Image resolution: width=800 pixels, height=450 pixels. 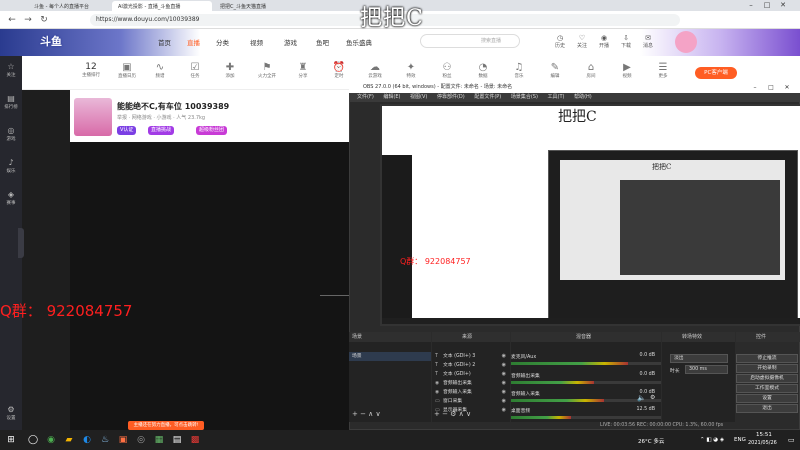 I want to click on category-fire: ⚑ 火力全开, so click(x=267, y=70).